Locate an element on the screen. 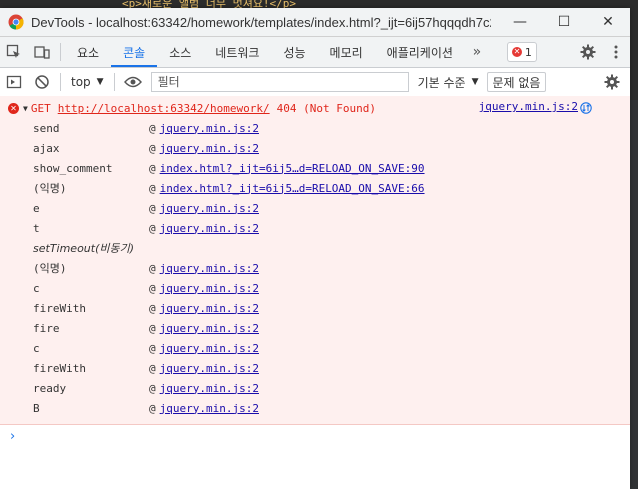 The image size is (638, 489). tab-sources: 소스 is located at coordinates (180, 52).